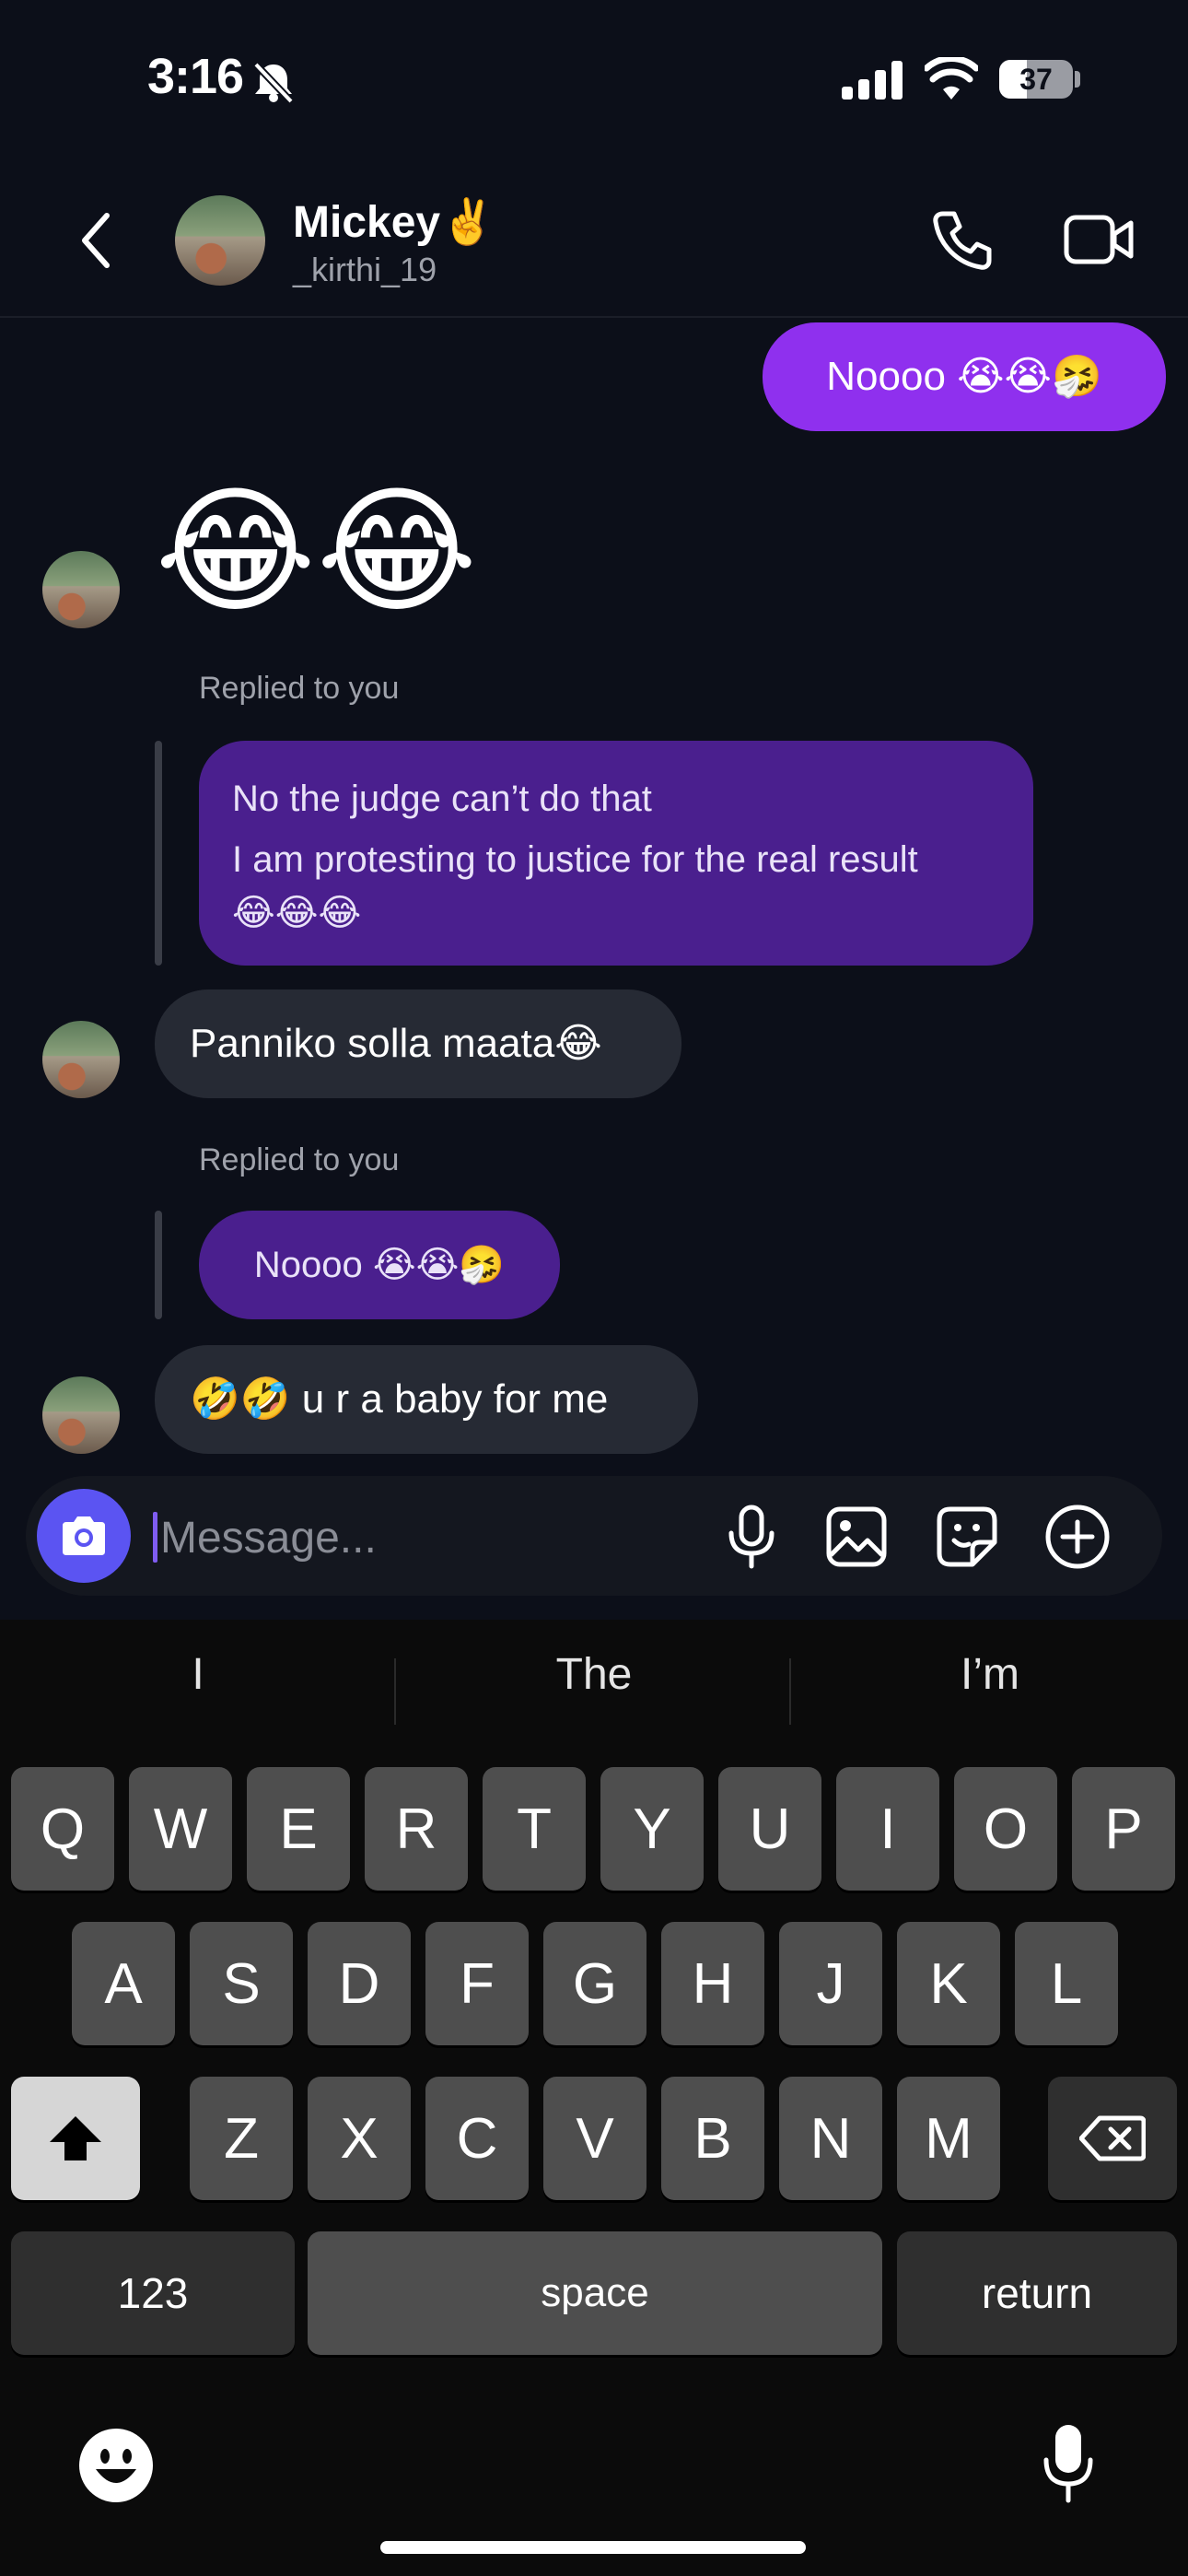 This screenshot has height=2576, width=1188. What do you see at coordinates (830, 1983) in the screenshot?
I see `key-j: J` at bounding box center [830, 1983].